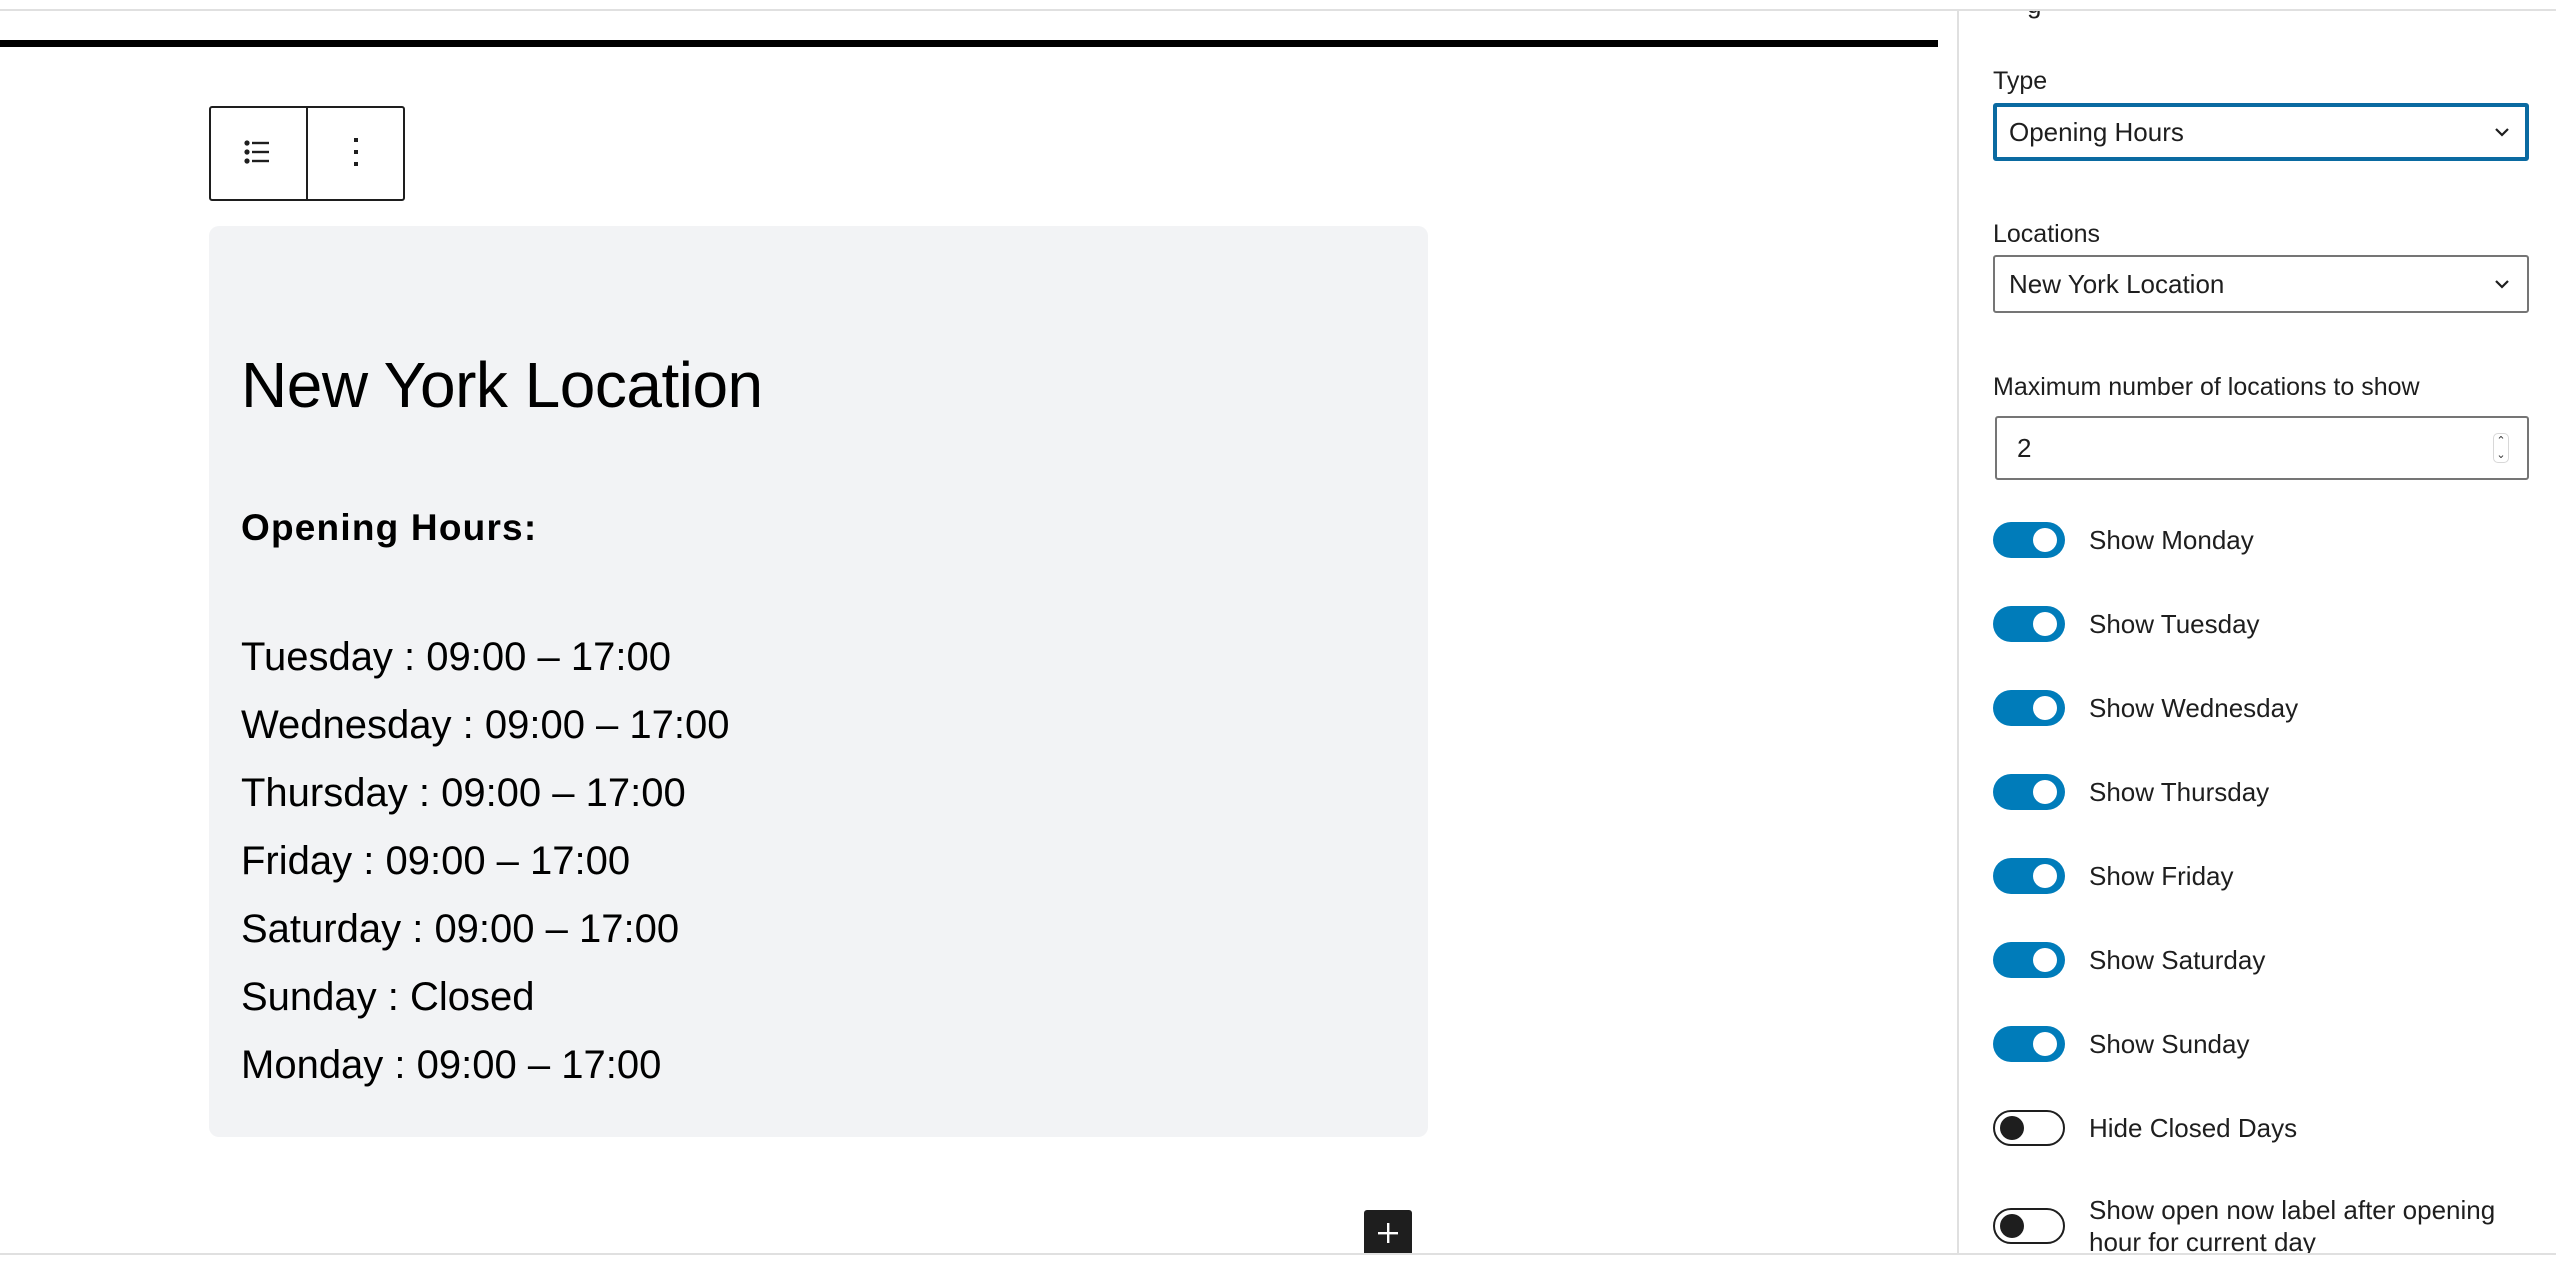 The image size is (2556, 1264). I want to click on toggle-show-sunday: Show Sunday, so click(2121, 1044).